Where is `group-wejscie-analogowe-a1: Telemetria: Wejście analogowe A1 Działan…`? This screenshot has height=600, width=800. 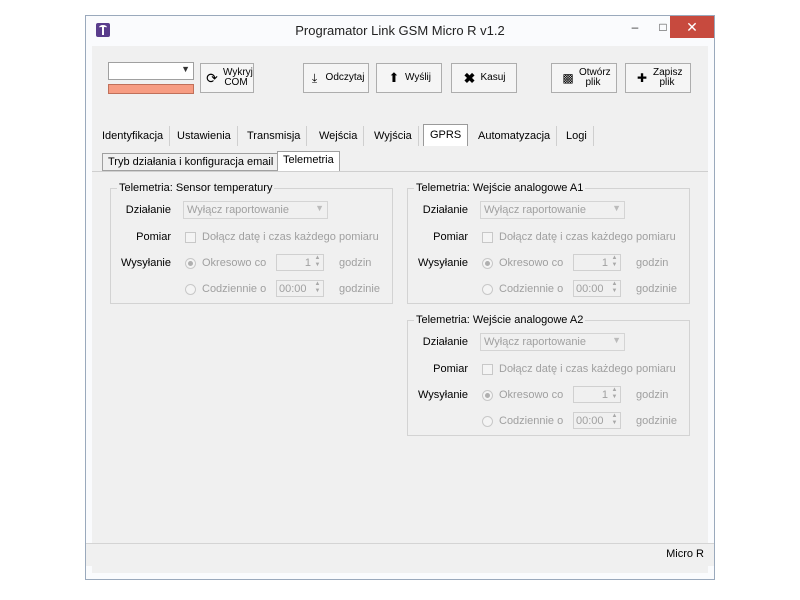
group-wejscie-analogowe-a1: Telemetria: Wejście analogowe A1 Działan… is located at coordinates (548, 243).